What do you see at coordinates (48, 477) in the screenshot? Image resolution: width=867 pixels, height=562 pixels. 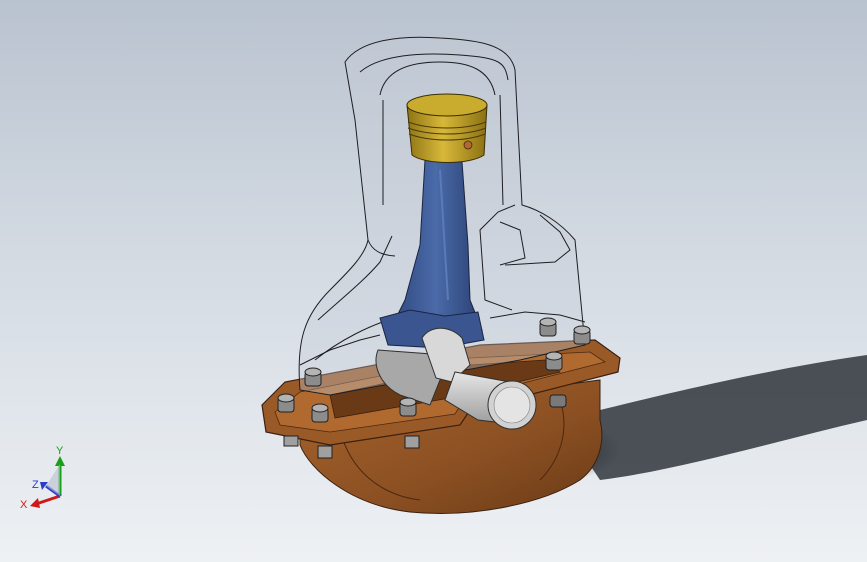 I see `axis-triad: Y Z X` at bounding box center [48, 477].